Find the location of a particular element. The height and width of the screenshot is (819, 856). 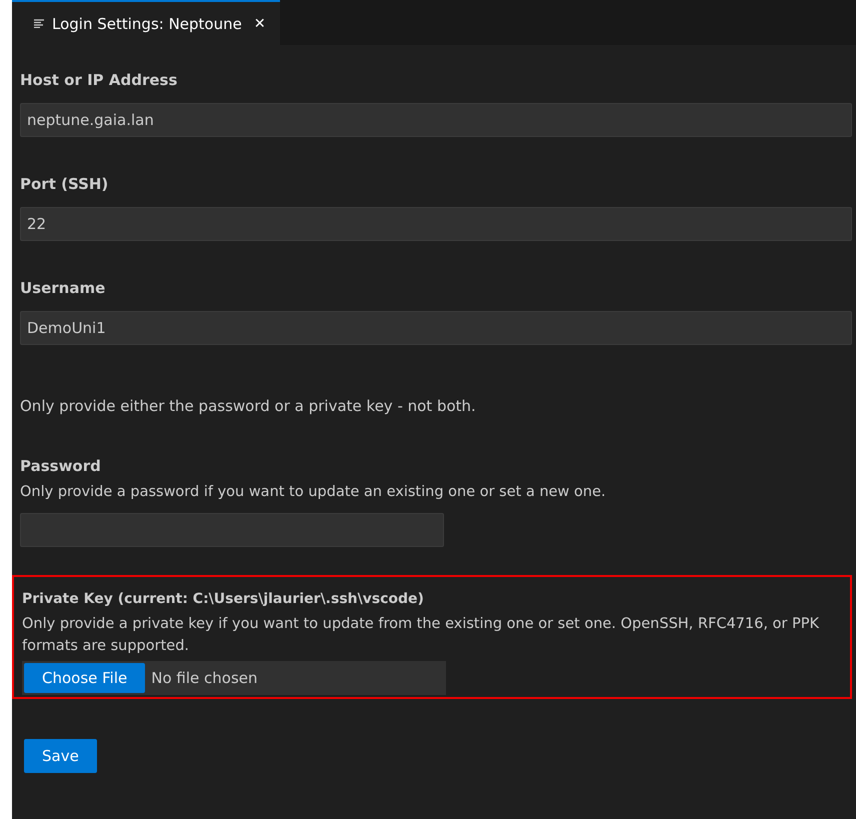

help-text: Only provide a private key if you want to update from the existing one or set one. OpenSSH, RFC4716, or PPK formats are supported. is located at coordinates (421, 635).